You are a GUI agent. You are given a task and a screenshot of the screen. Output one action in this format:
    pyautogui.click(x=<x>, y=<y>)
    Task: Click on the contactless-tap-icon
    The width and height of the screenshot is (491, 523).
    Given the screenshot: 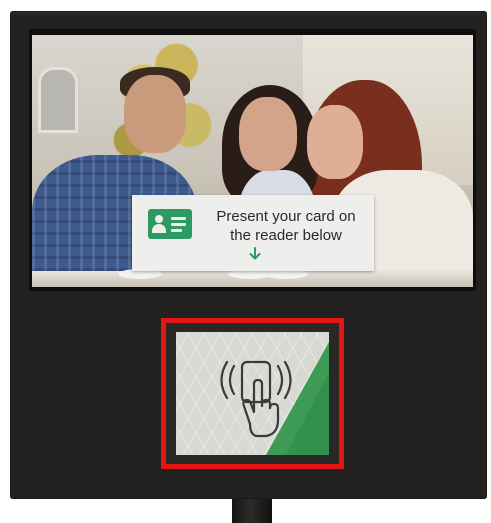 What is the action you would take?
    pyautogui.click(x=256, y=399)
    